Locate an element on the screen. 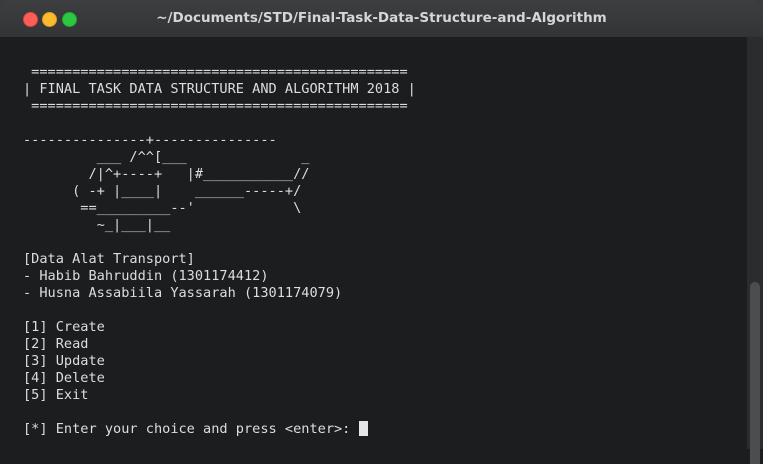 This screenshot has width=763, height=464. terminal-line: ( -+ |____| ______-----+/ is located at coordinates (162, 191).